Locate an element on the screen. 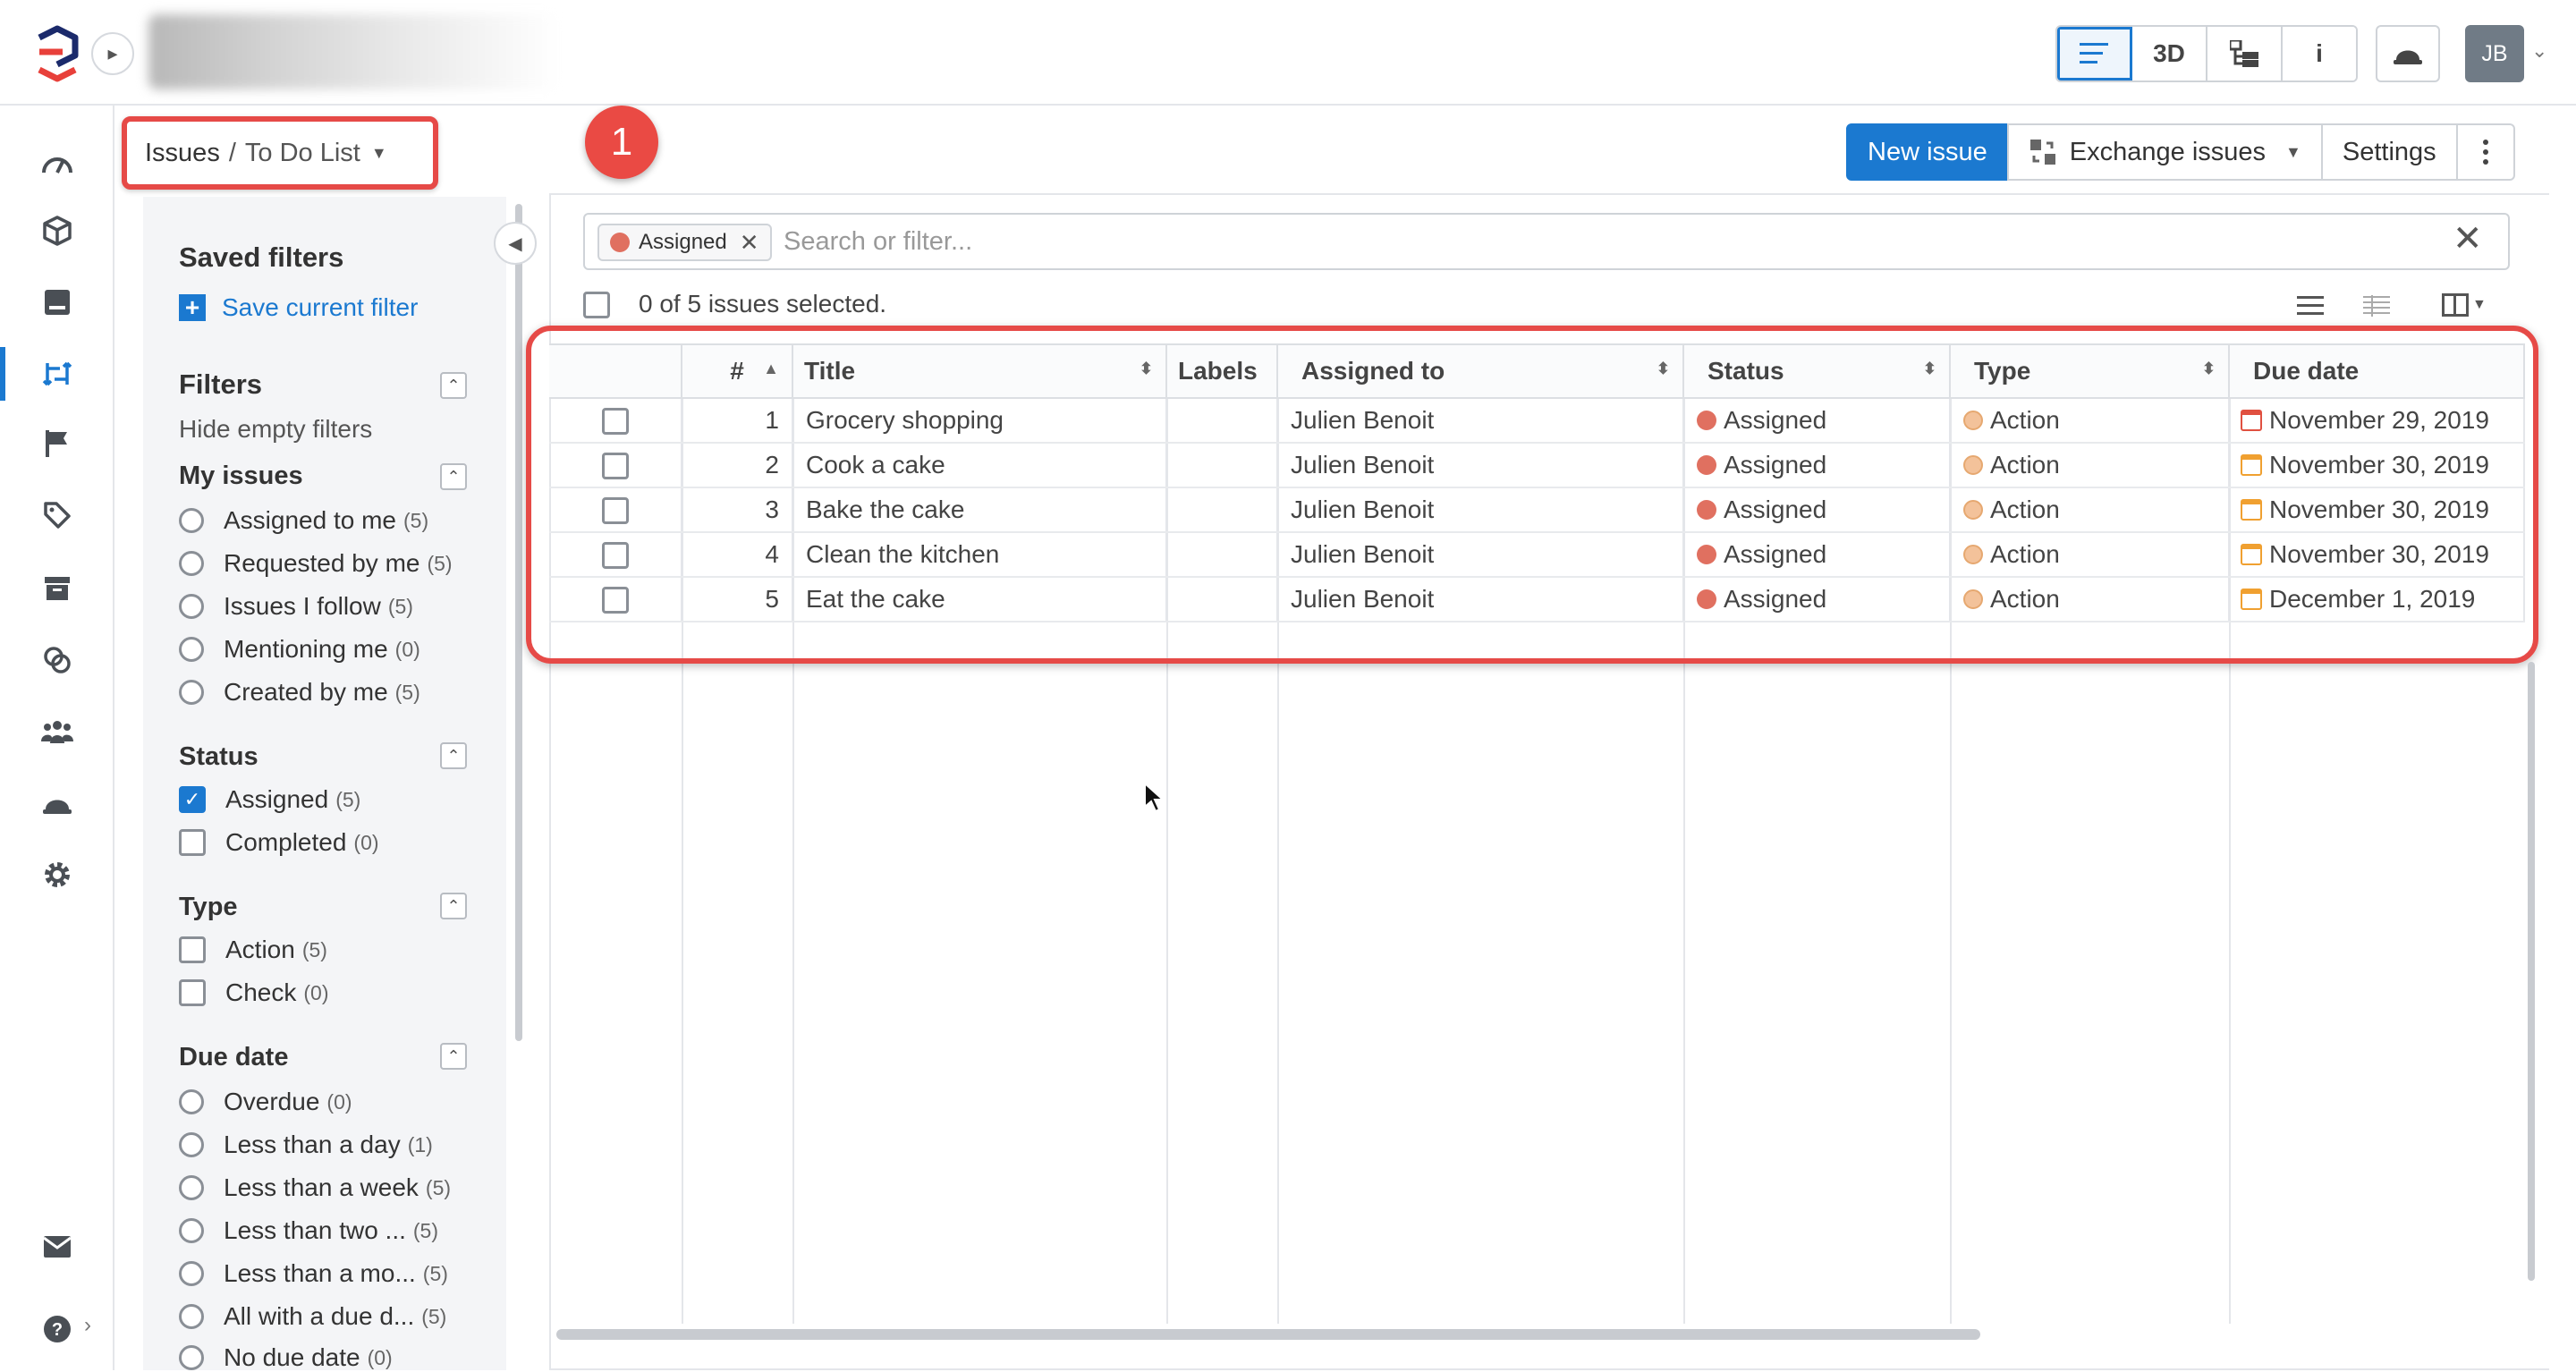  breadcrumb: Issues / To Do List ▼ is located at coordinates (280, 153).